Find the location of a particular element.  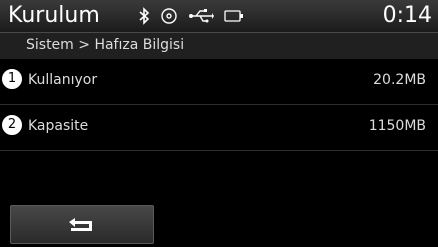

status-icons is located at coordinates (191, 16).